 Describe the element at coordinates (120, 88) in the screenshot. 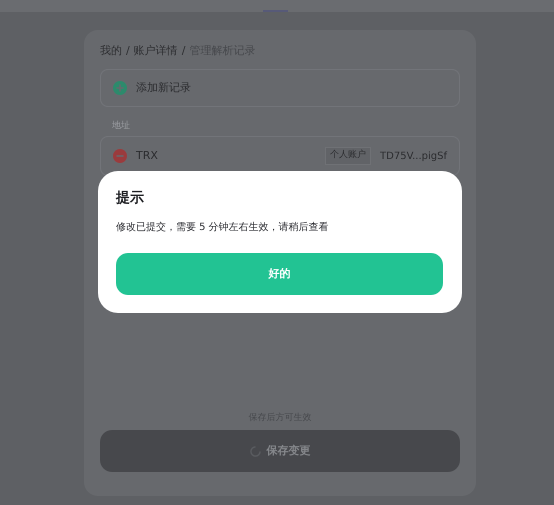

I see `plus-icon` at that location.